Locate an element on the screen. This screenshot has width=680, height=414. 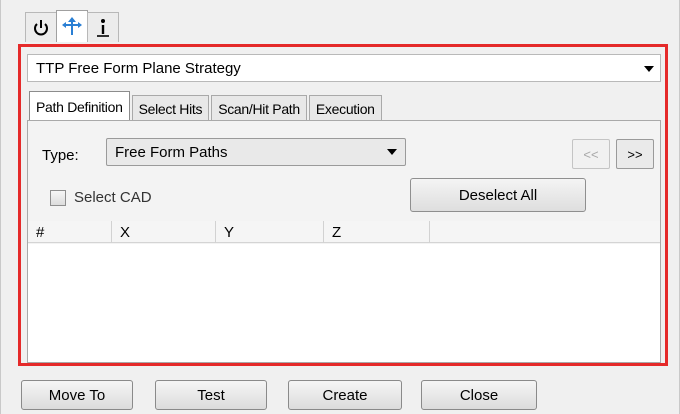
tab-select-hits: Select Hits is located at coordinates (170, 108).